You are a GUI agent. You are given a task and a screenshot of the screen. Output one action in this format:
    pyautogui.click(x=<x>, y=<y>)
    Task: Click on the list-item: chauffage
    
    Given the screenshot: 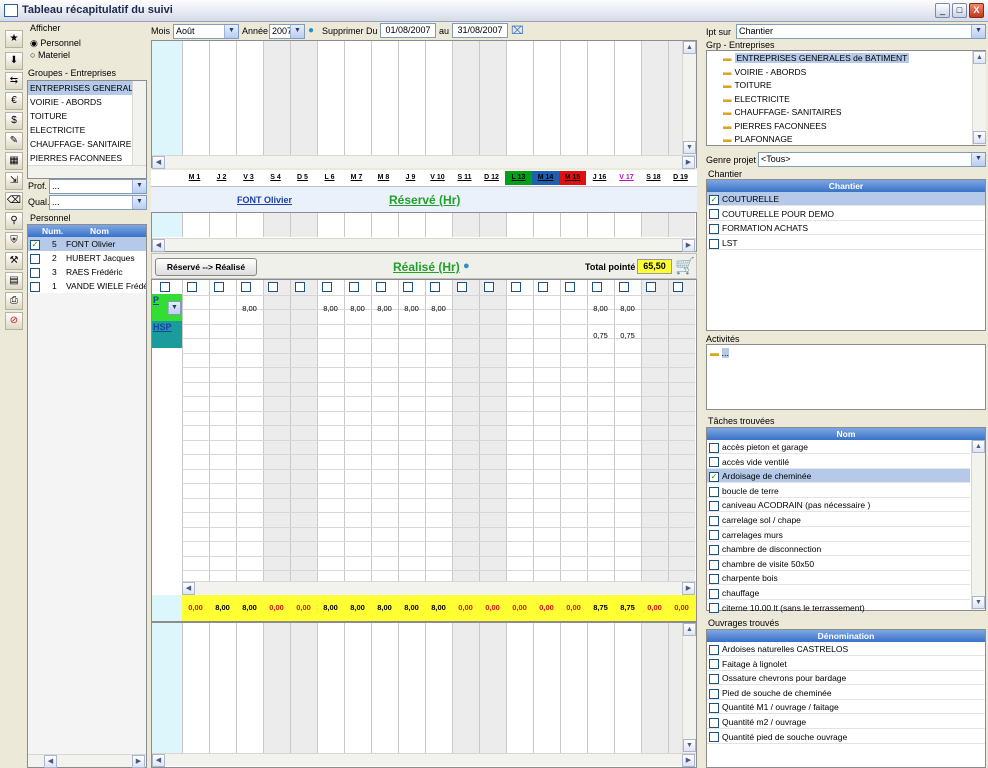 What is the action you would take?
    pyautogui.click(x=838, y=593)
    